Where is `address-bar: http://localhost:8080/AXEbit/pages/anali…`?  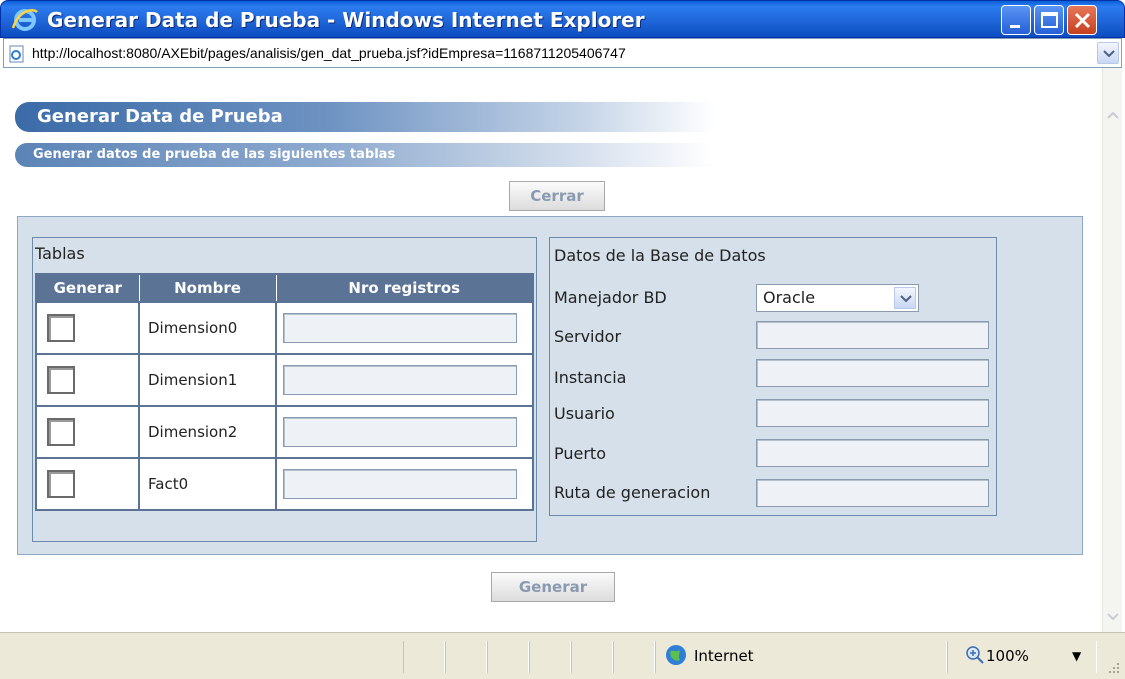 address-bar: http://localhost:8080/AXEbit/pages/anali… is located at coordinates (562, 53).